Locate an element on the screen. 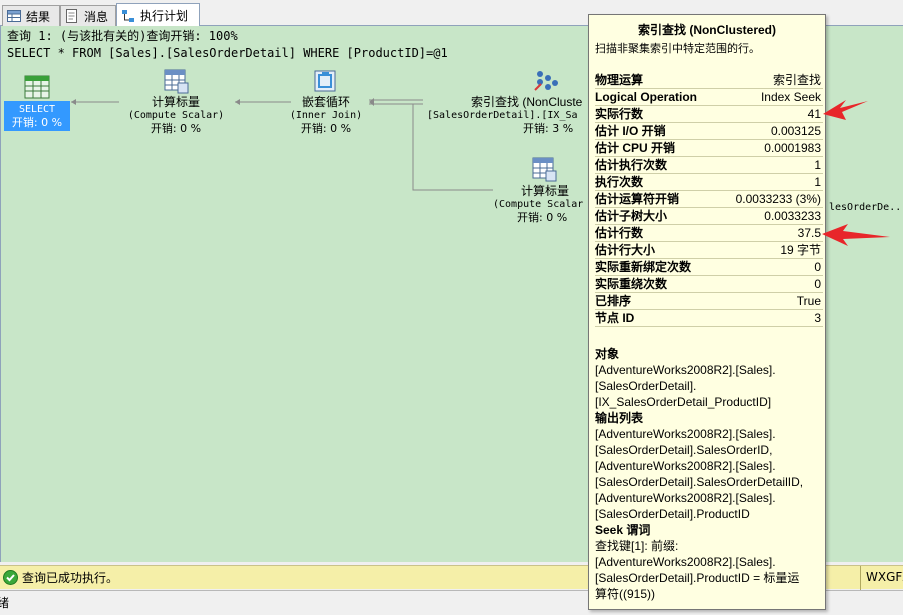 This screenshot has width=903, height=615. arrow-estimated-rows-icon is located at coordinates (856, 235).